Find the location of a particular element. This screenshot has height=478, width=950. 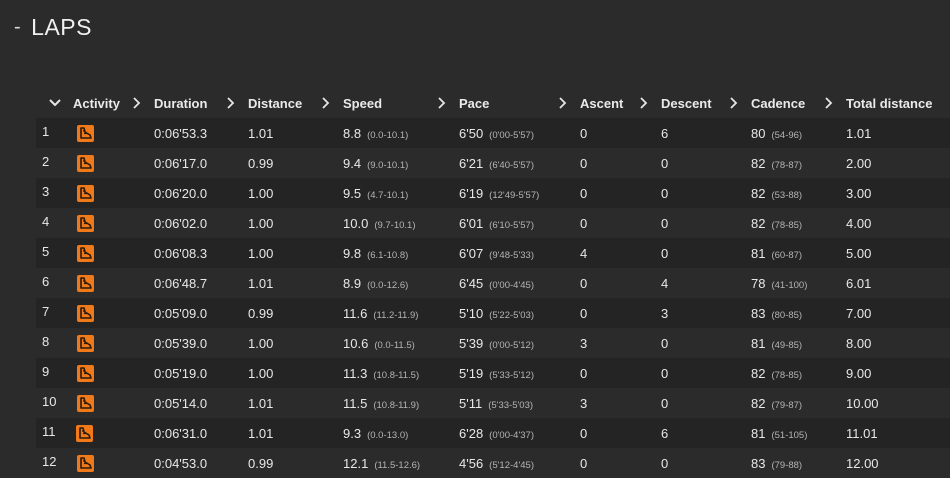

column-header-pace: Pace is located at coordinates (495, 103).